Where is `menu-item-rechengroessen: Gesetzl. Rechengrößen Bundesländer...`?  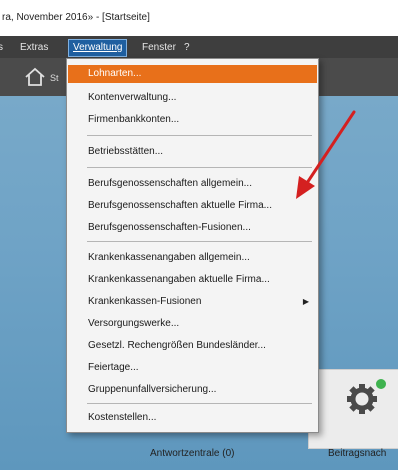
menu-item-rechengroessen: Gesetzl. Rechengrößen Bundesländer... is located at coordinates (192, 346).